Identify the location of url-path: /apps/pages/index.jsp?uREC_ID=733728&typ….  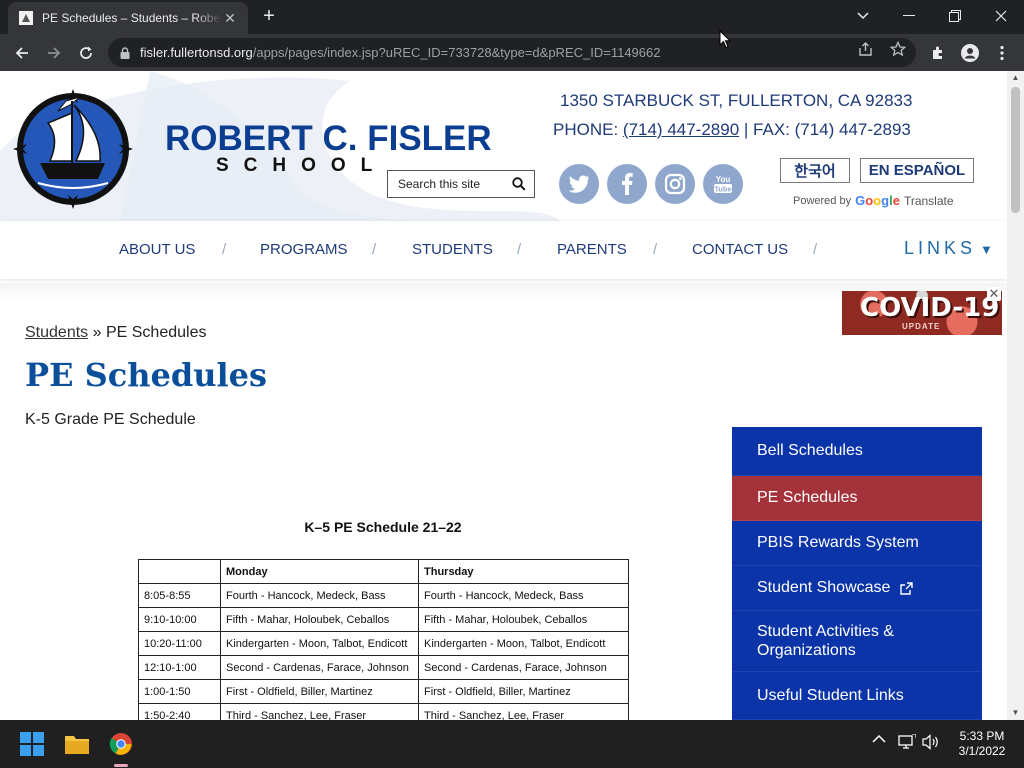
(456, 52).